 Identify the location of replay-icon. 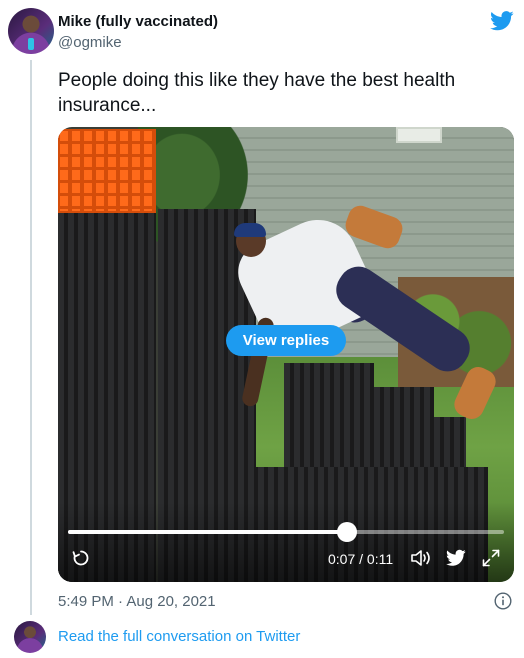
(81, 558).